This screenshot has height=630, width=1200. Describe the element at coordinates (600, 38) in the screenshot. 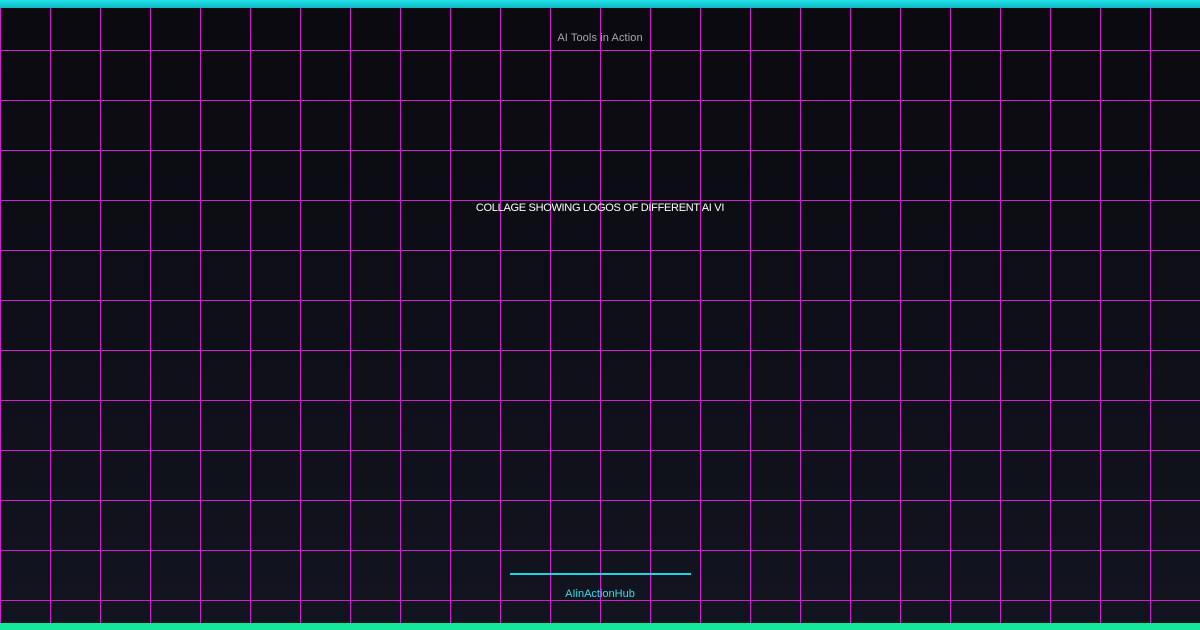

I see `tag-label: AI Tools in Action` at that location.